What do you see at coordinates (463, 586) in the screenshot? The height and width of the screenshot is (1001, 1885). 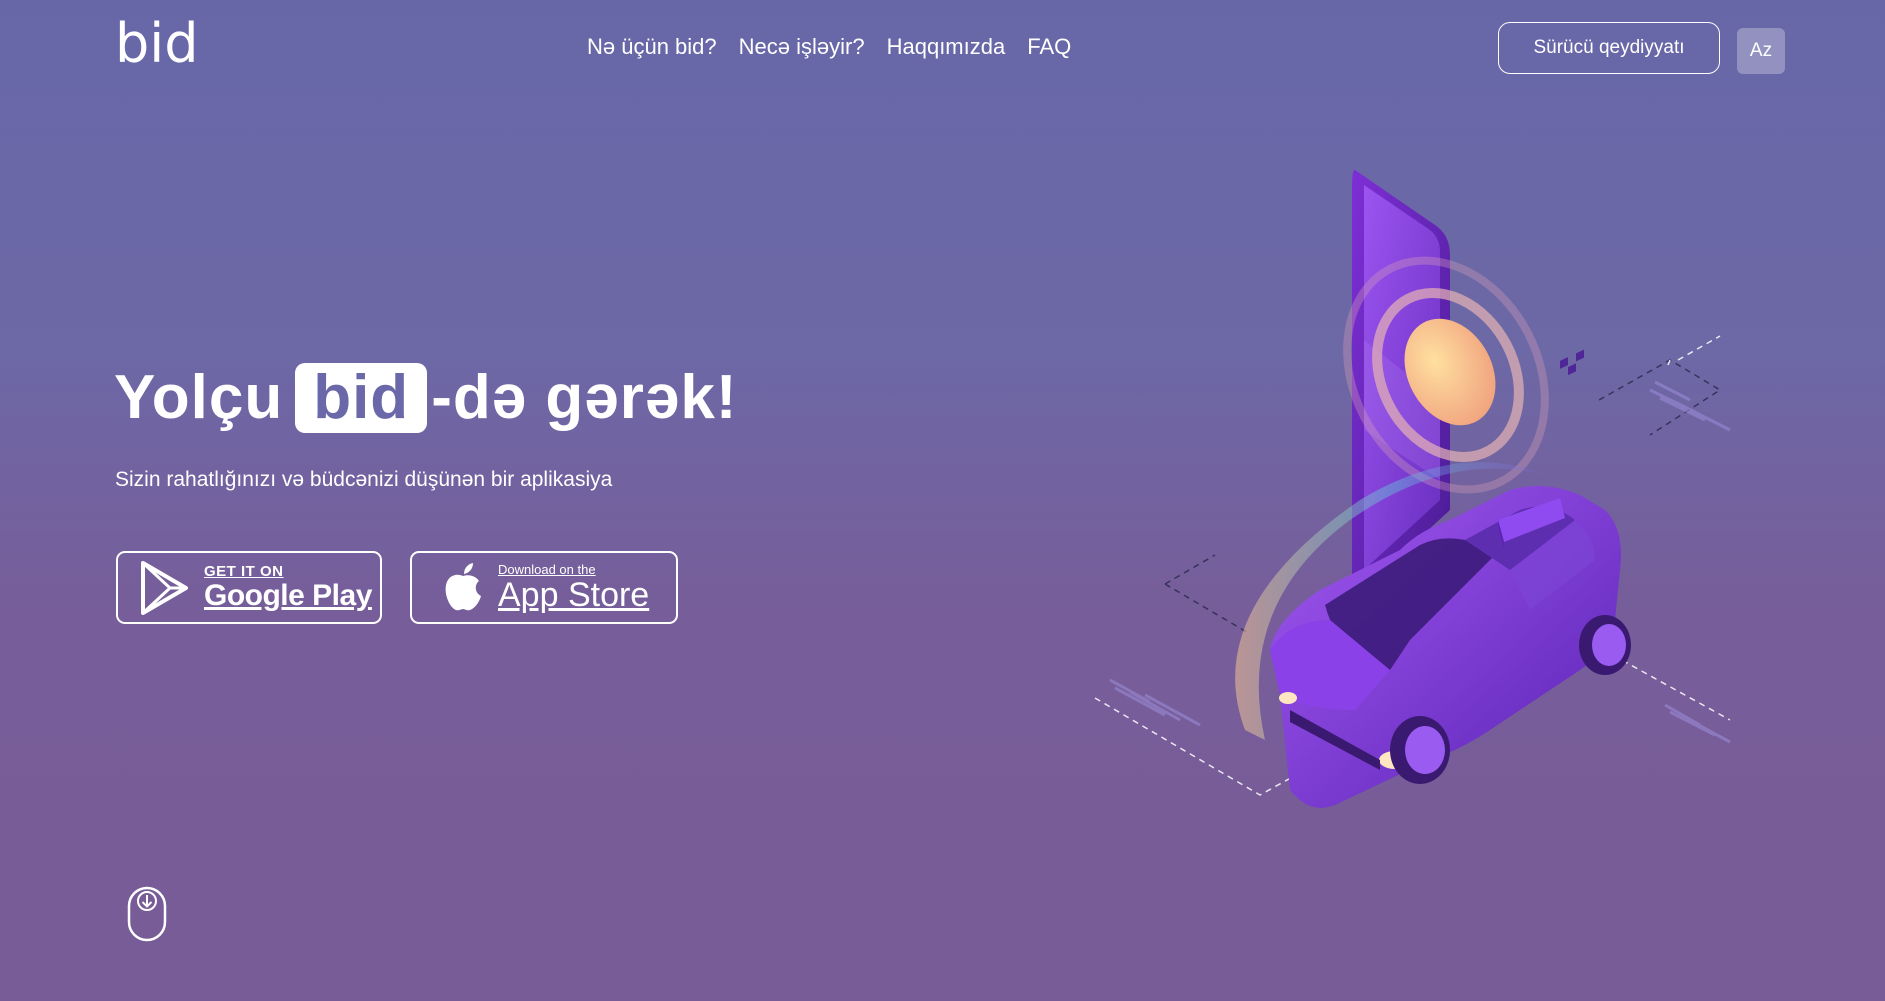 I see `apple-icon` at bounding box center [463, 586].